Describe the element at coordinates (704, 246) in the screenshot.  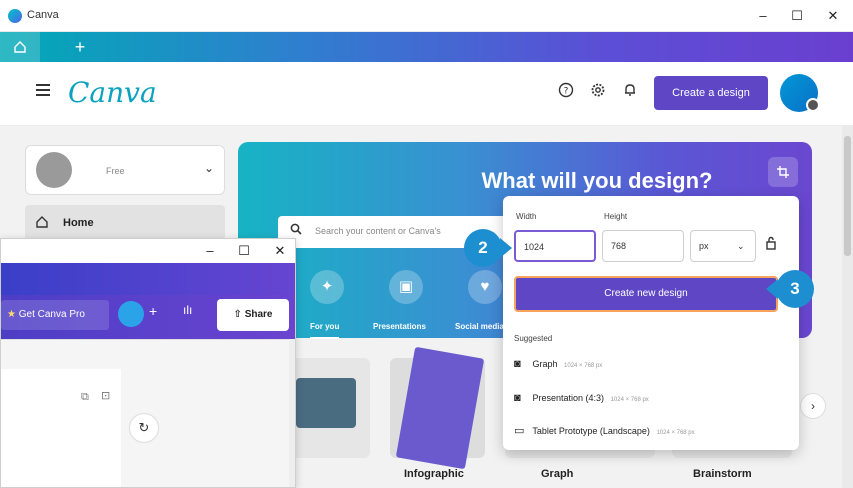
I see `unit-value: px` at that location.